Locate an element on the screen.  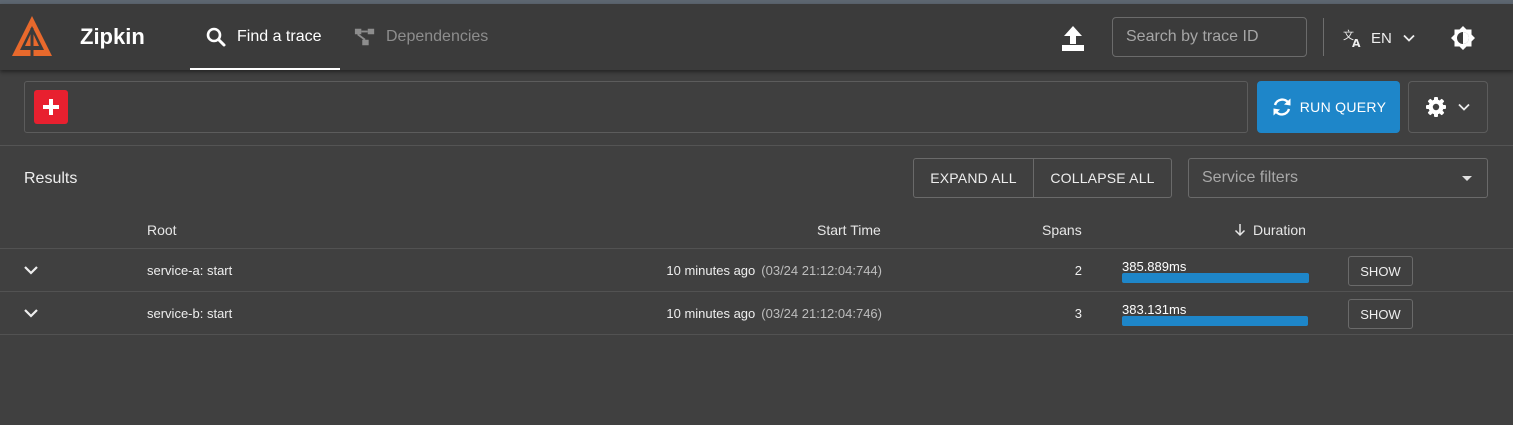
trace-span-count: 3 is located at coordinates (1078, 313).